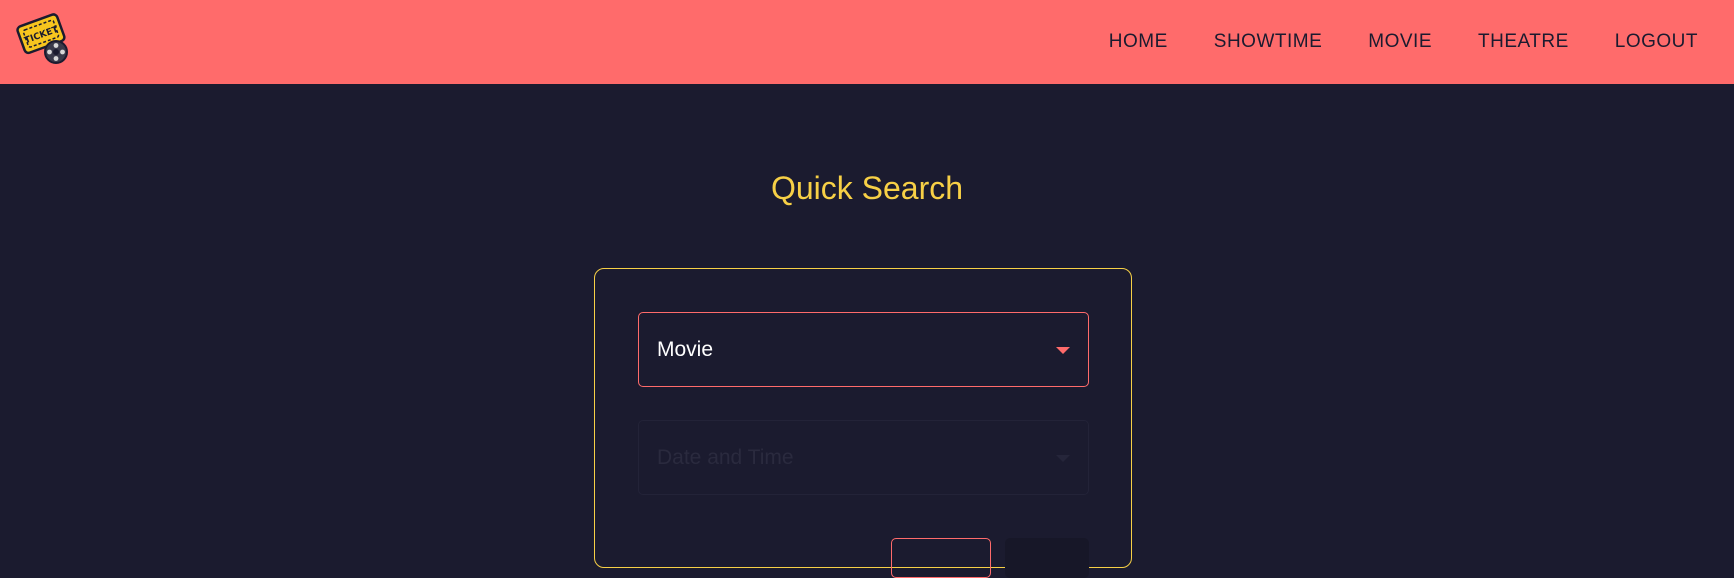  What do you see at coordinates (863, 349) in the screenshot?
I see `movie-select: Movie` at bounding box center [863, 349].